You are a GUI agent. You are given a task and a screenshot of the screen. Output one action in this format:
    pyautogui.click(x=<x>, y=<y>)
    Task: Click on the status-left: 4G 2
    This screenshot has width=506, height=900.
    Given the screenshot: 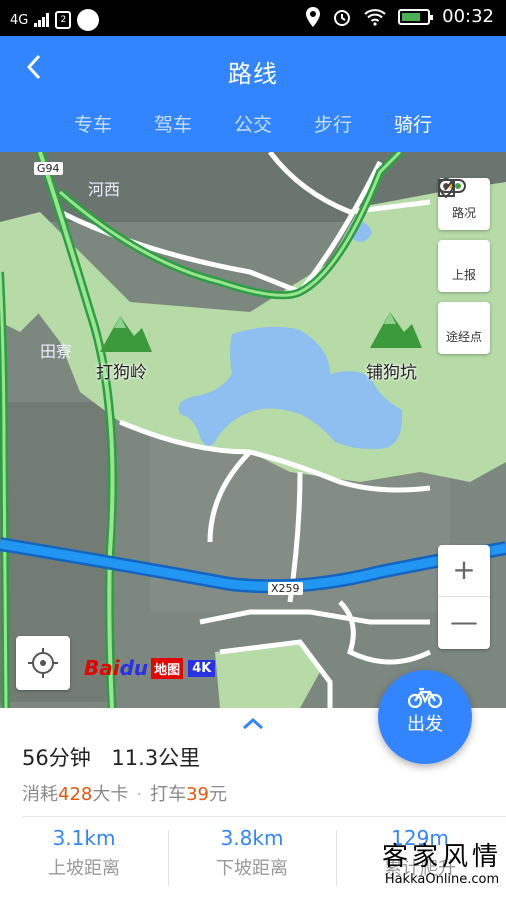 What is the action you would take?
    pyautogui.click(x=55, y=20)
    